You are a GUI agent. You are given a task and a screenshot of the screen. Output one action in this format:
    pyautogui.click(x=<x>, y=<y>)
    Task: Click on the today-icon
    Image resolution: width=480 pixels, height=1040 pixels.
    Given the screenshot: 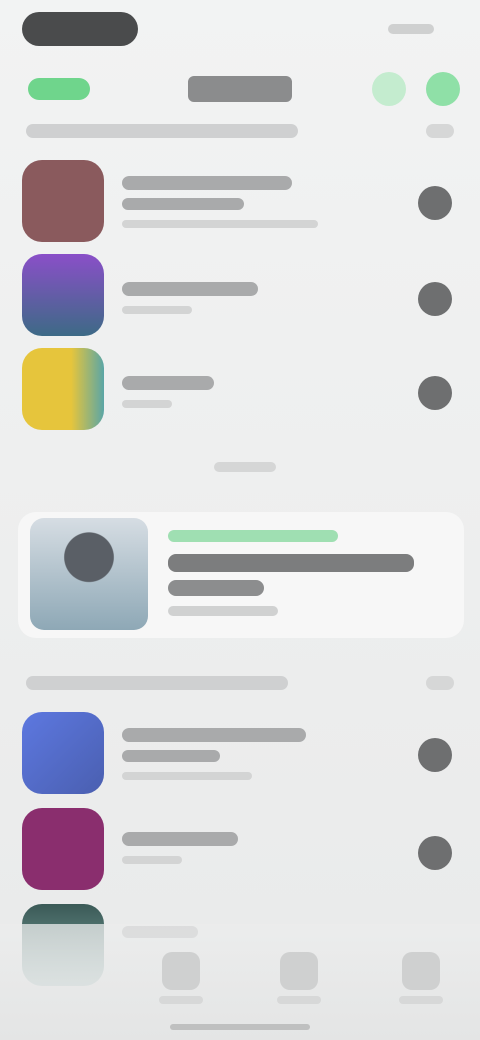 What is the action you would take?
    pyautogui.click(x=181, y=971)
    